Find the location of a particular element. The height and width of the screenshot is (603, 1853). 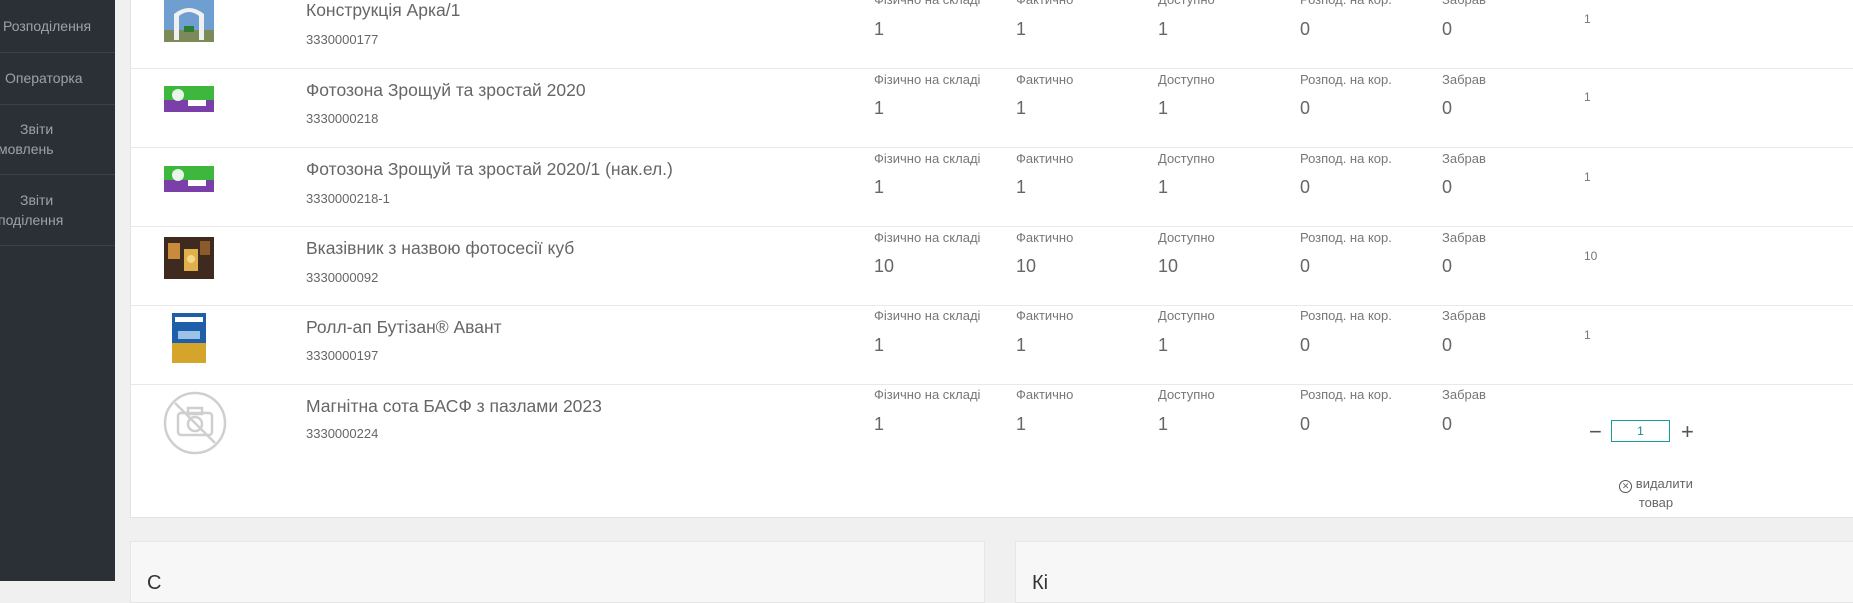

quantity-stepper: − + is located at coordinates (1649, 432).